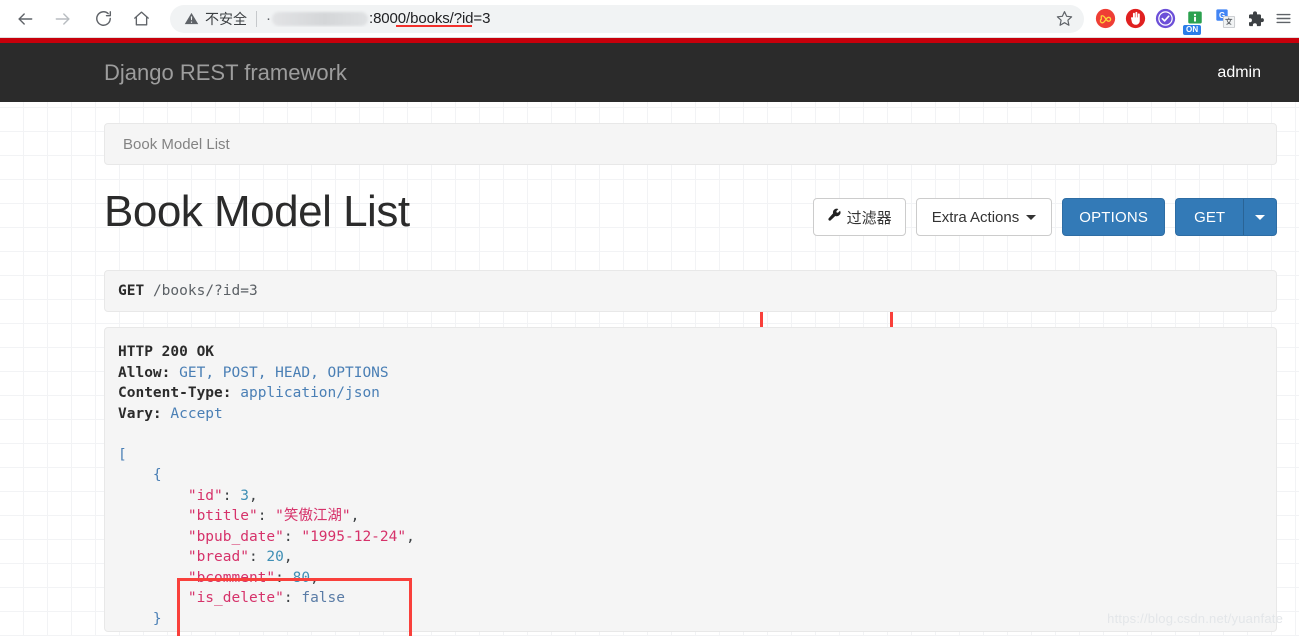 This screenshot has height=636, width=1299. I want to click on get-dropdown-toggle, so click(1260, 217).